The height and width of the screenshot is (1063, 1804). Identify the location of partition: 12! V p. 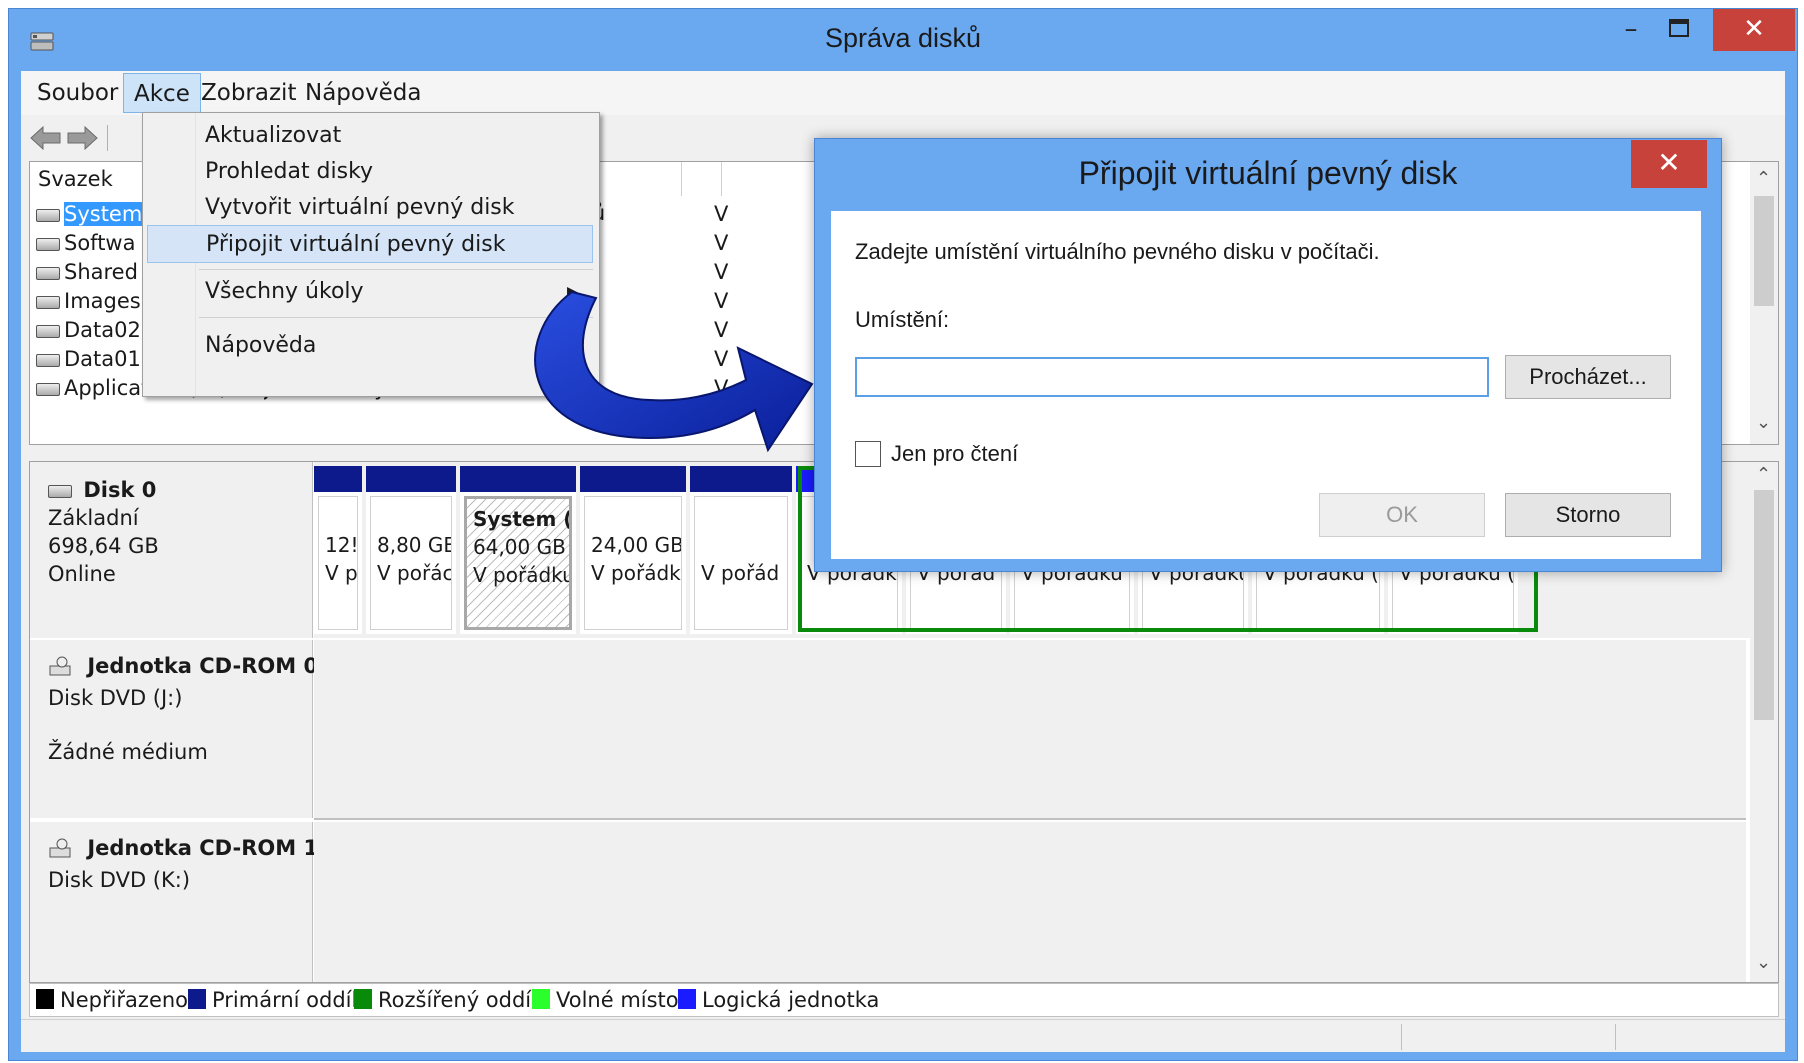
(338, 550).